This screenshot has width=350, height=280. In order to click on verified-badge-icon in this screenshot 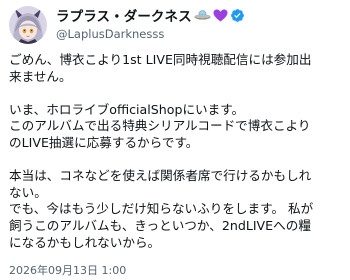, I will do `click(237, 15)`.